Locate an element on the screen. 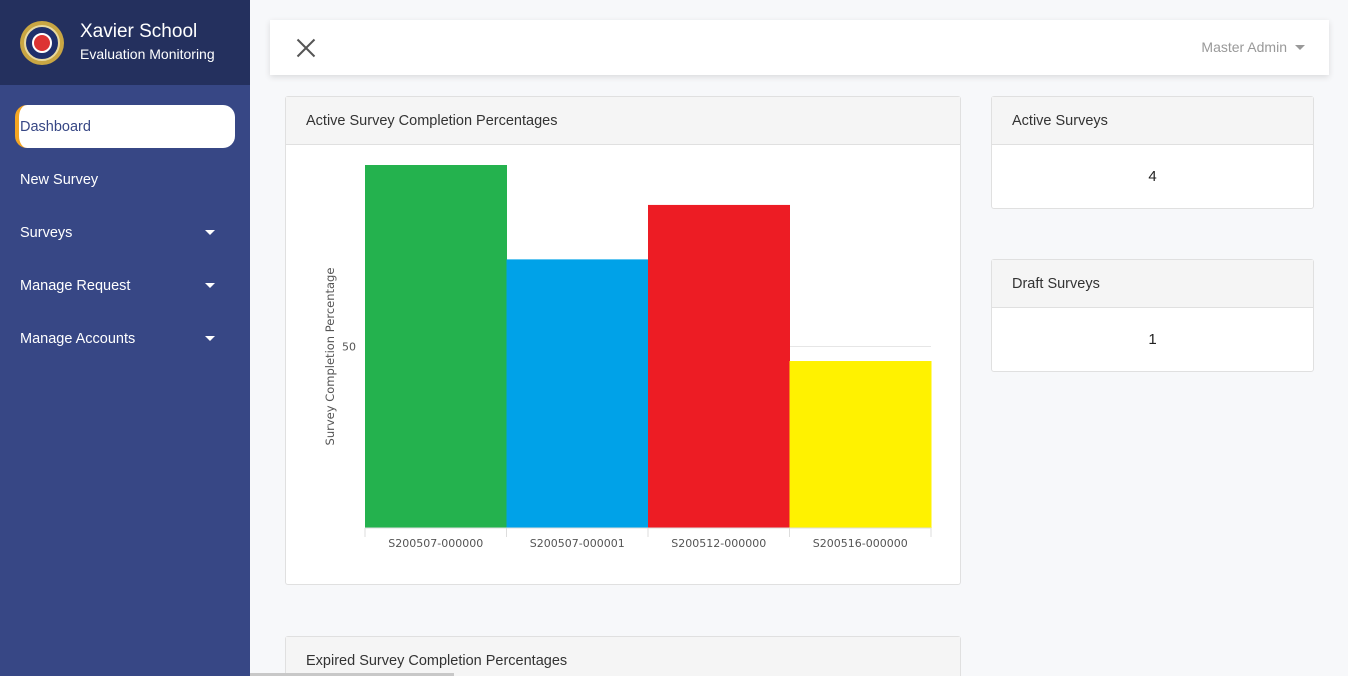  sidebar-item-manage-request: Manage Request is located at coordinates (125, 285).